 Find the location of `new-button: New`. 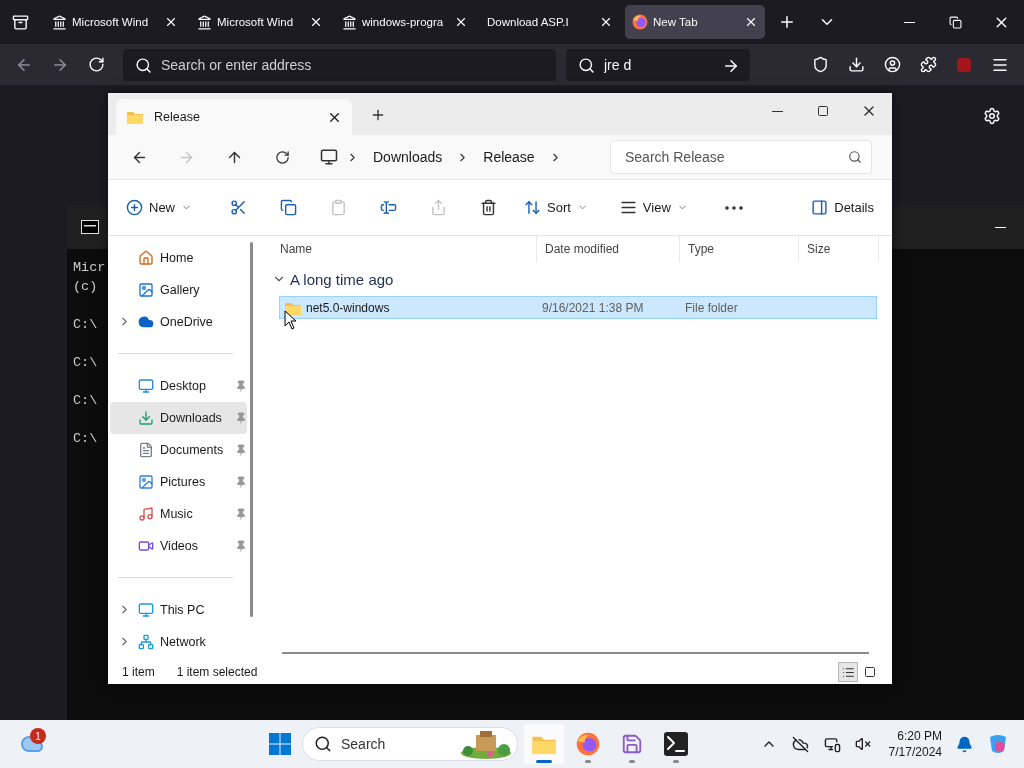

new-button: New is located at coordinates (159, 207).